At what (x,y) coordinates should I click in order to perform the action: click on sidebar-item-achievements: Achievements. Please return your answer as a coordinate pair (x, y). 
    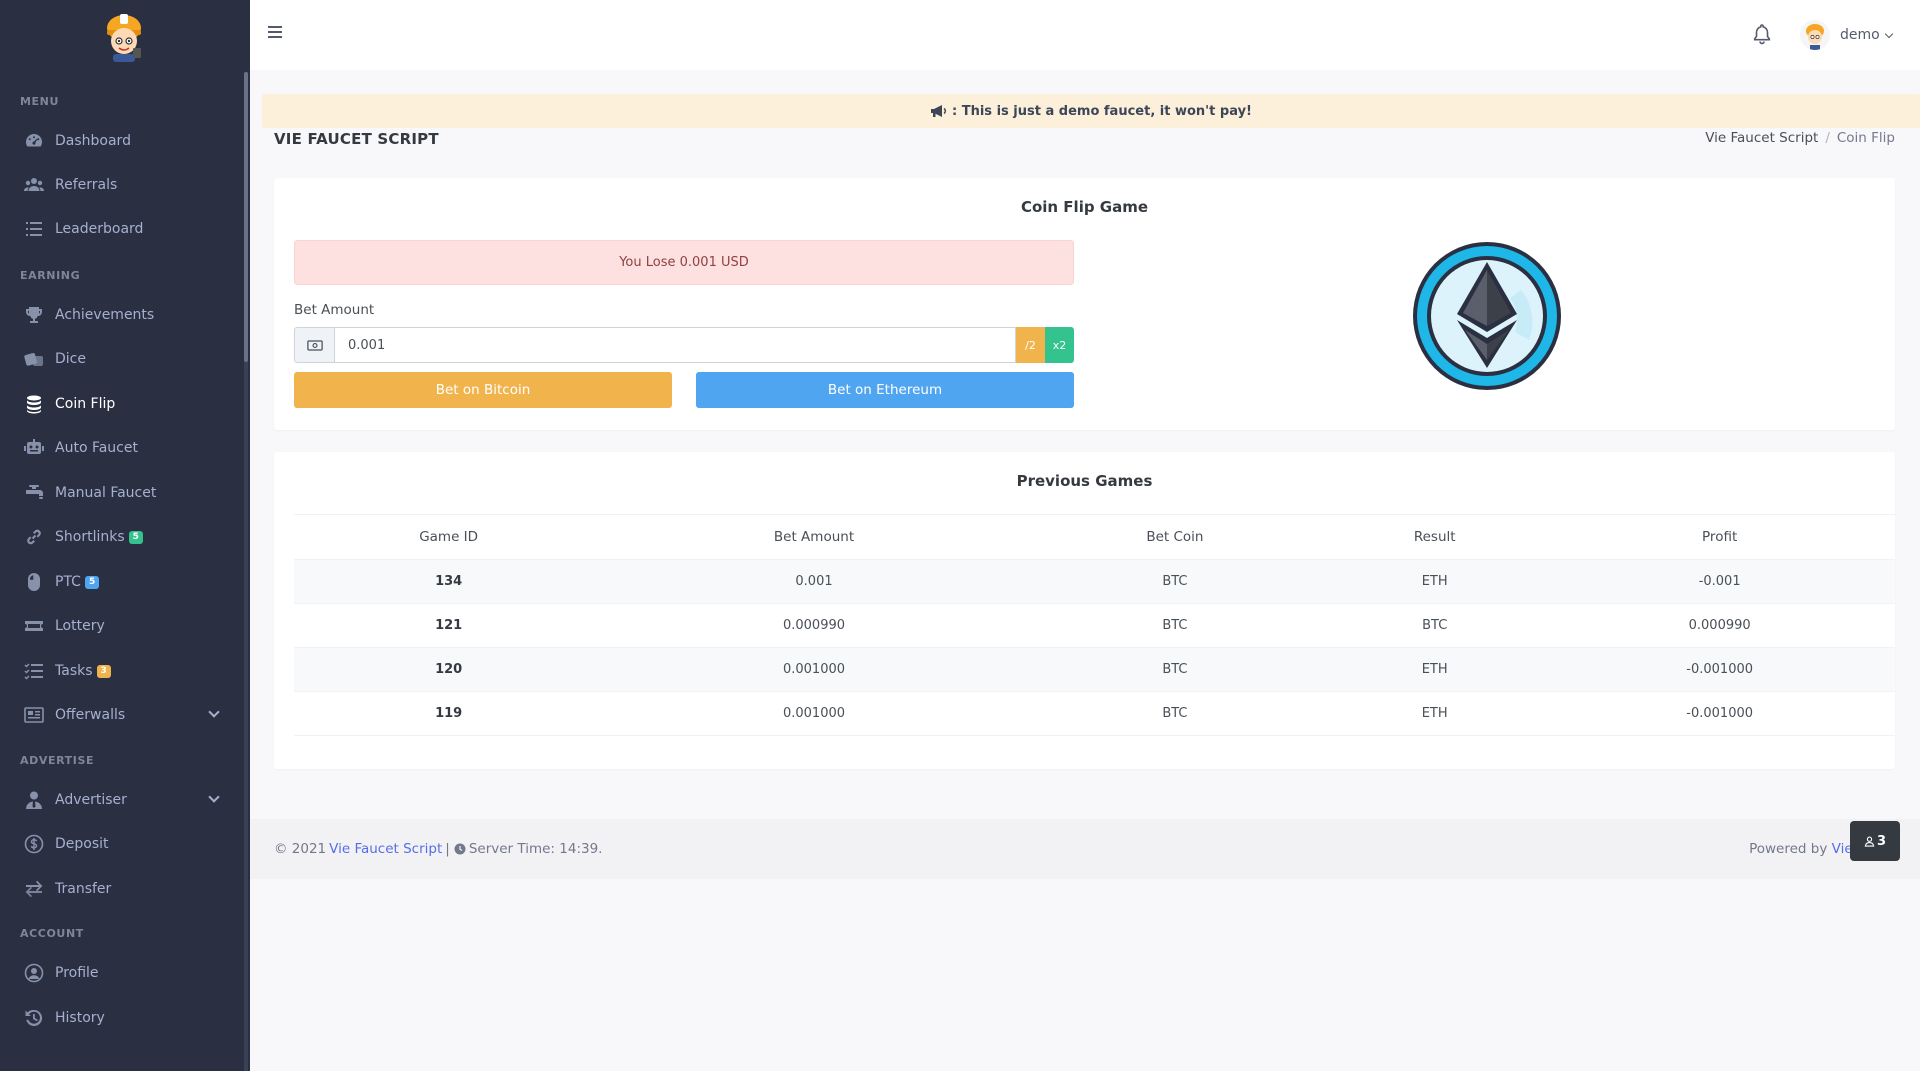
    Looking at the image, I should click on (122, 315).